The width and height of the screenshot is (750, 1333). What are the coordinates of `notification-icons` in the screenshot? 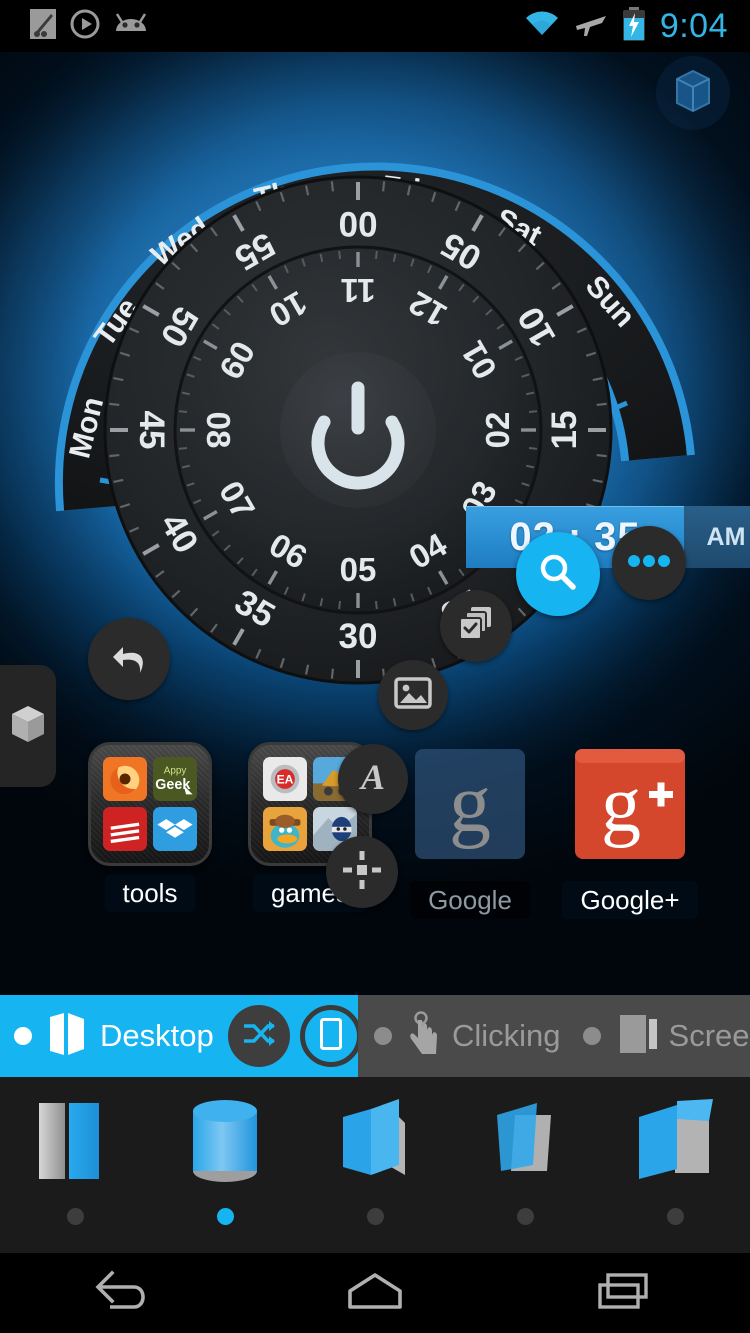 It's located at (74, 26).